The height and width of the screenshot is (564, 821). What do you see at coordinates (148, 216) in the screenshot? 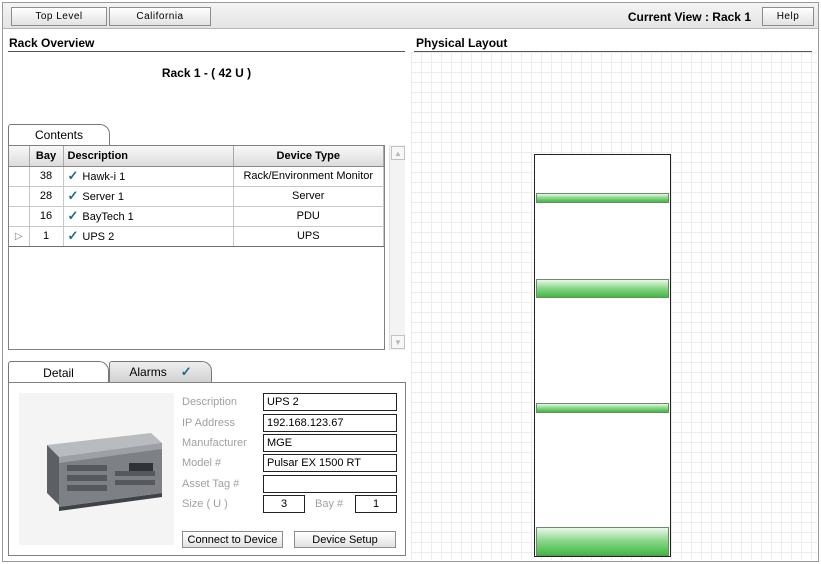
I see `cell-description: ✓ BayTech 1` at bounding box center [148, 216].